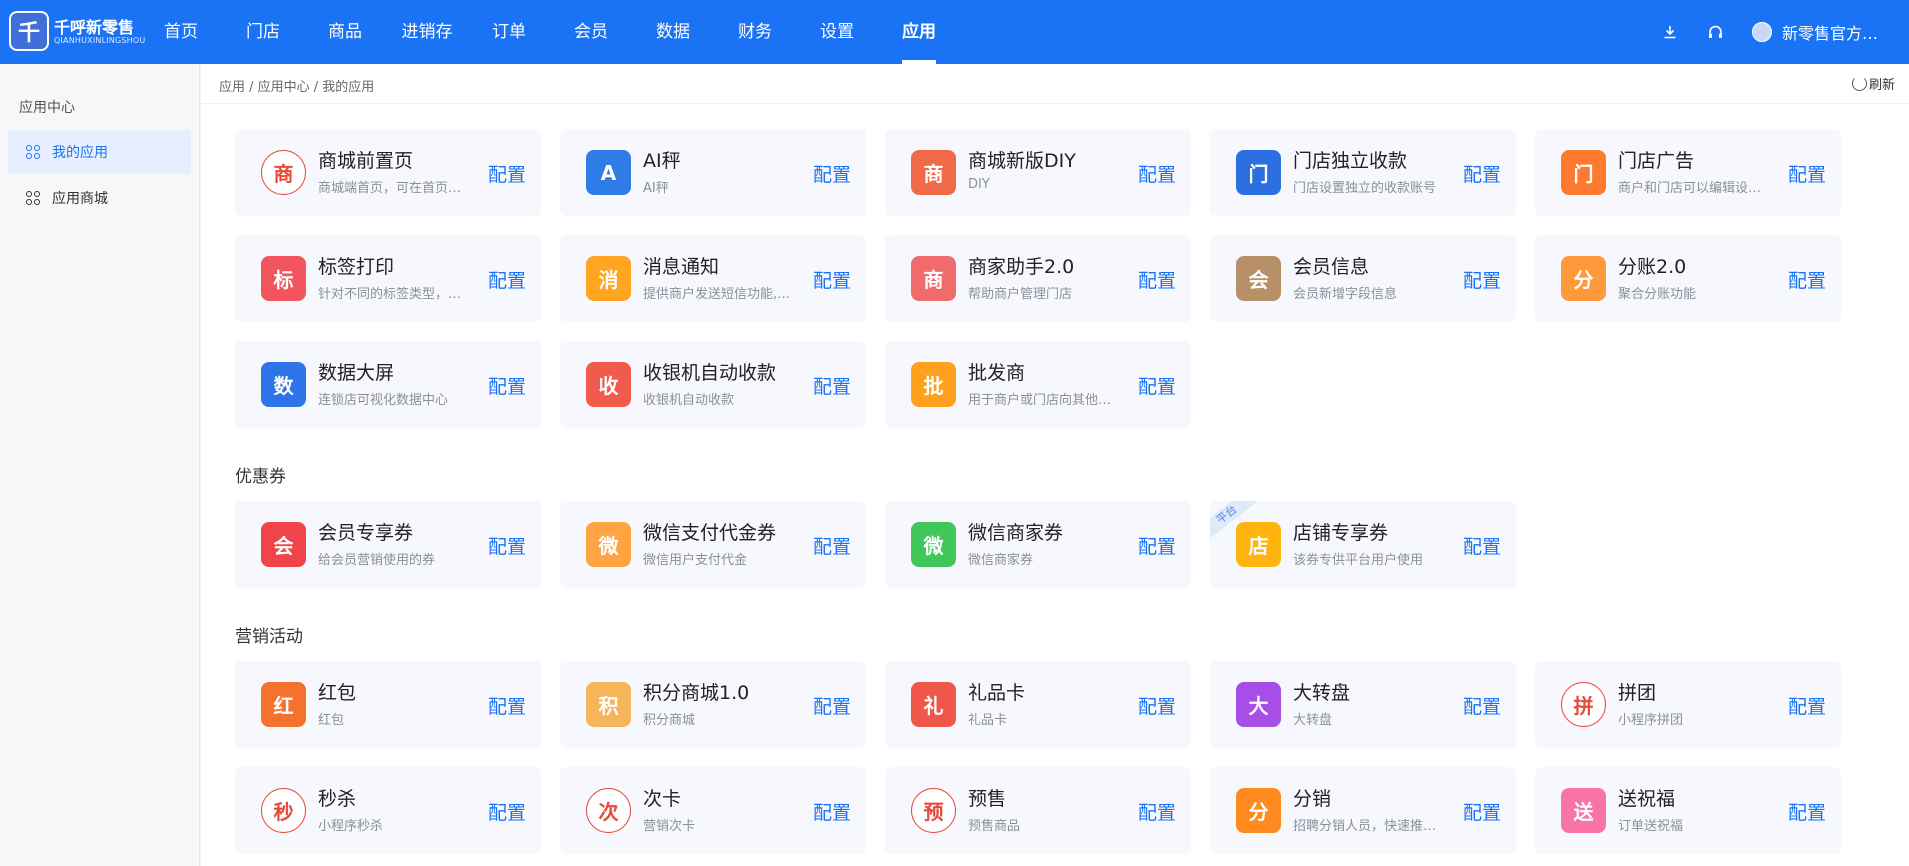 Image resolution: width=1909 pixels, height=866 pixels. I want to click on nav-item: 订单, so click(509, 32).